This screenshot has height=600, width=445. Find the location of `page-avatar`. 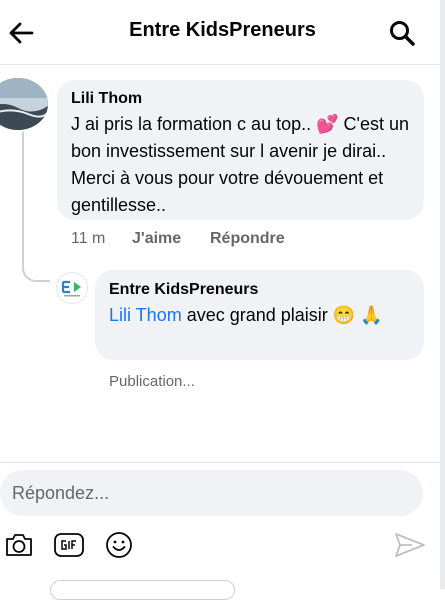

page-avatar is located at coordinates (72, 288).